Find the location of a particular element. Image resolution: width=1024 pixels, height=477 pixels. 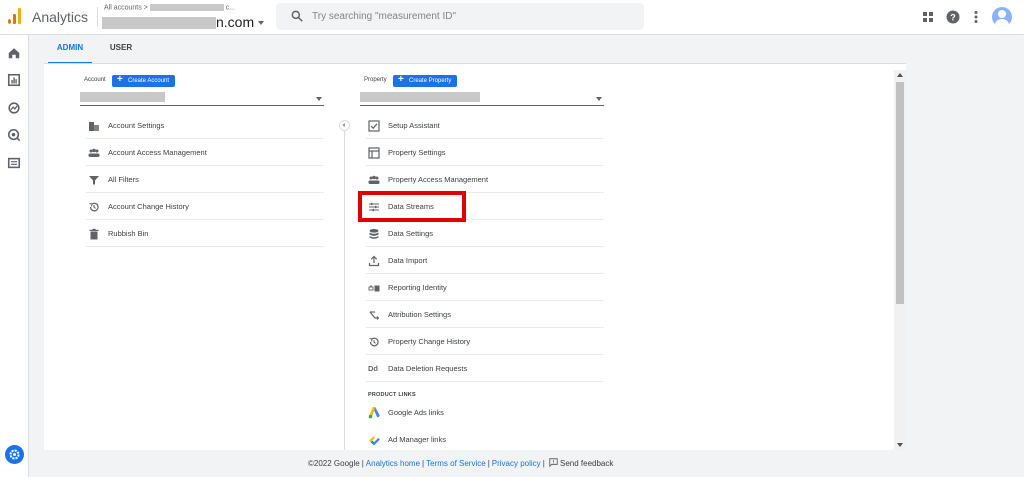

help-icon: ? is located at coordinates (953, 17).